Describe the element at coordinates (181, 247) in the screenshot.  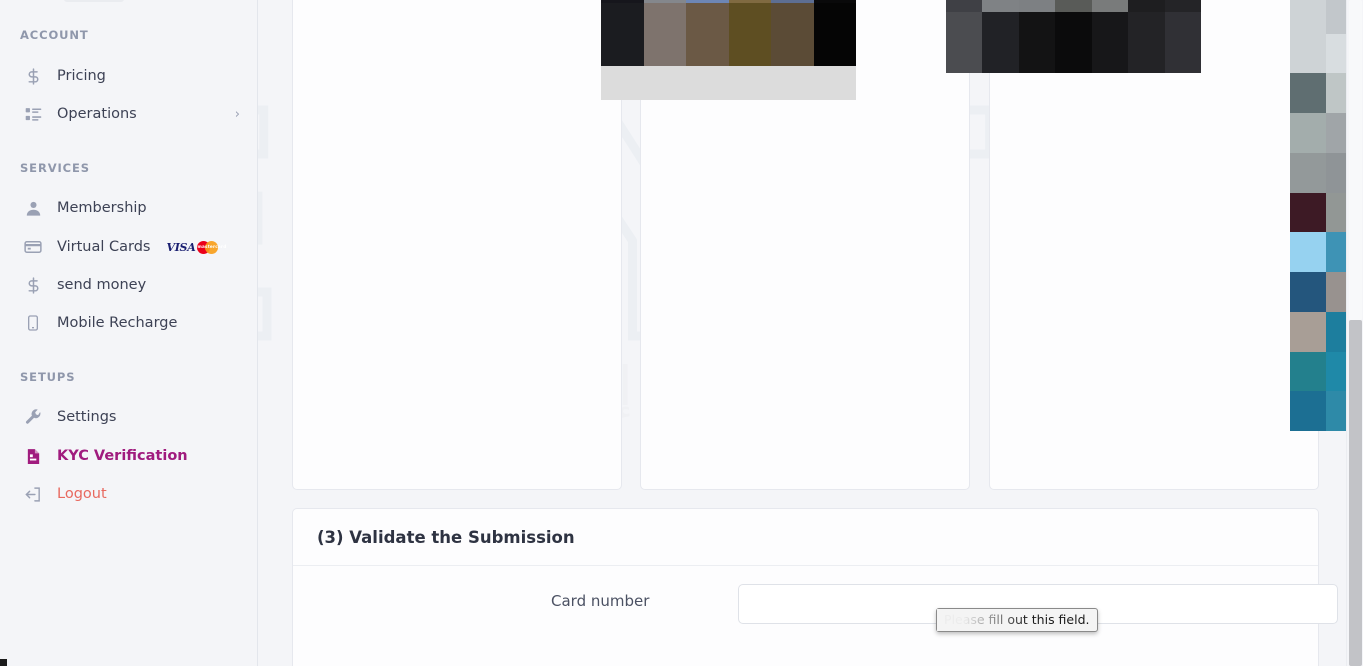
I see `visa-logo: VISA` at that location.